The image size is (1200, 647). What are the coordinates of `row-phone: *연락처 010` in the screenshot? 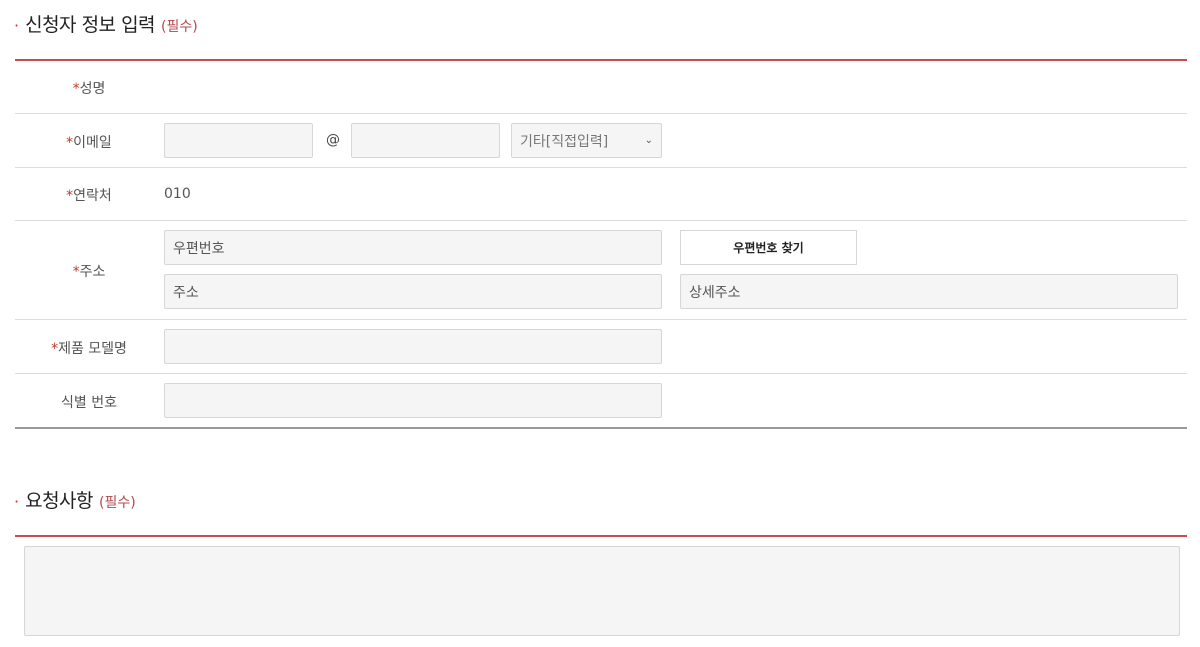 It's located at (601, 194).